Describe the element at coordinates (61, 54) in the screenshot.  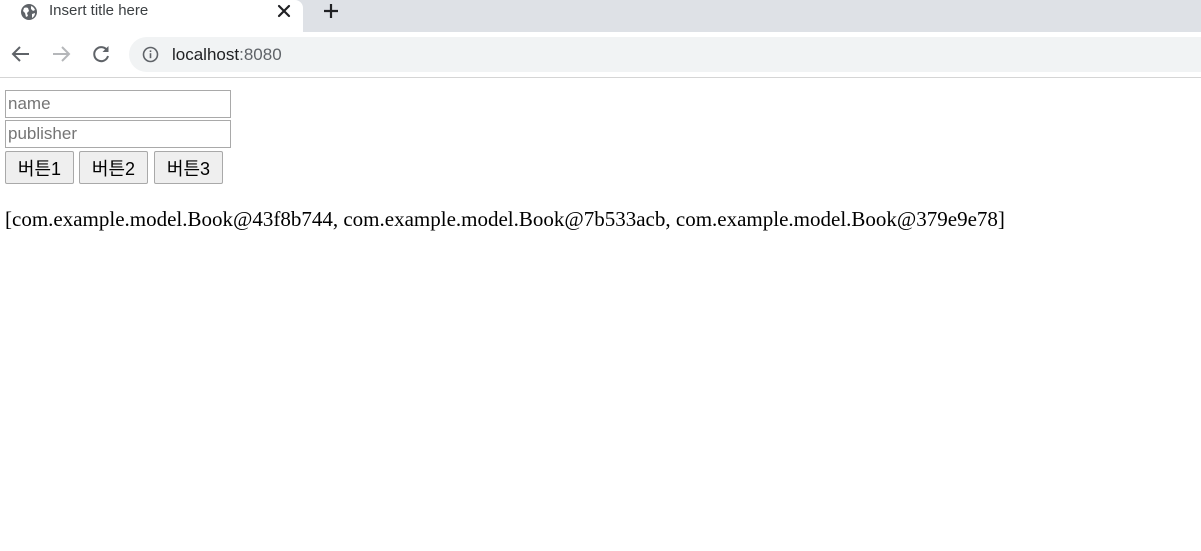
I see `arrow-right-icon` at that location.